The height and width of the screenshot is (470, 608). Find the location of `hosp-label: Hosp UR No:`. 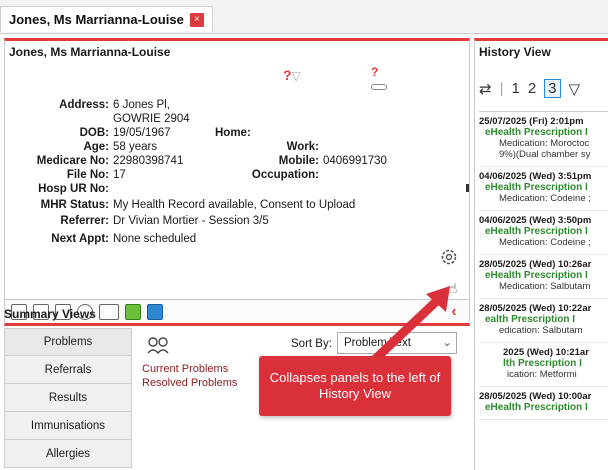

hosp-label: Hosp UR No: is located at coordinates (73, 189).